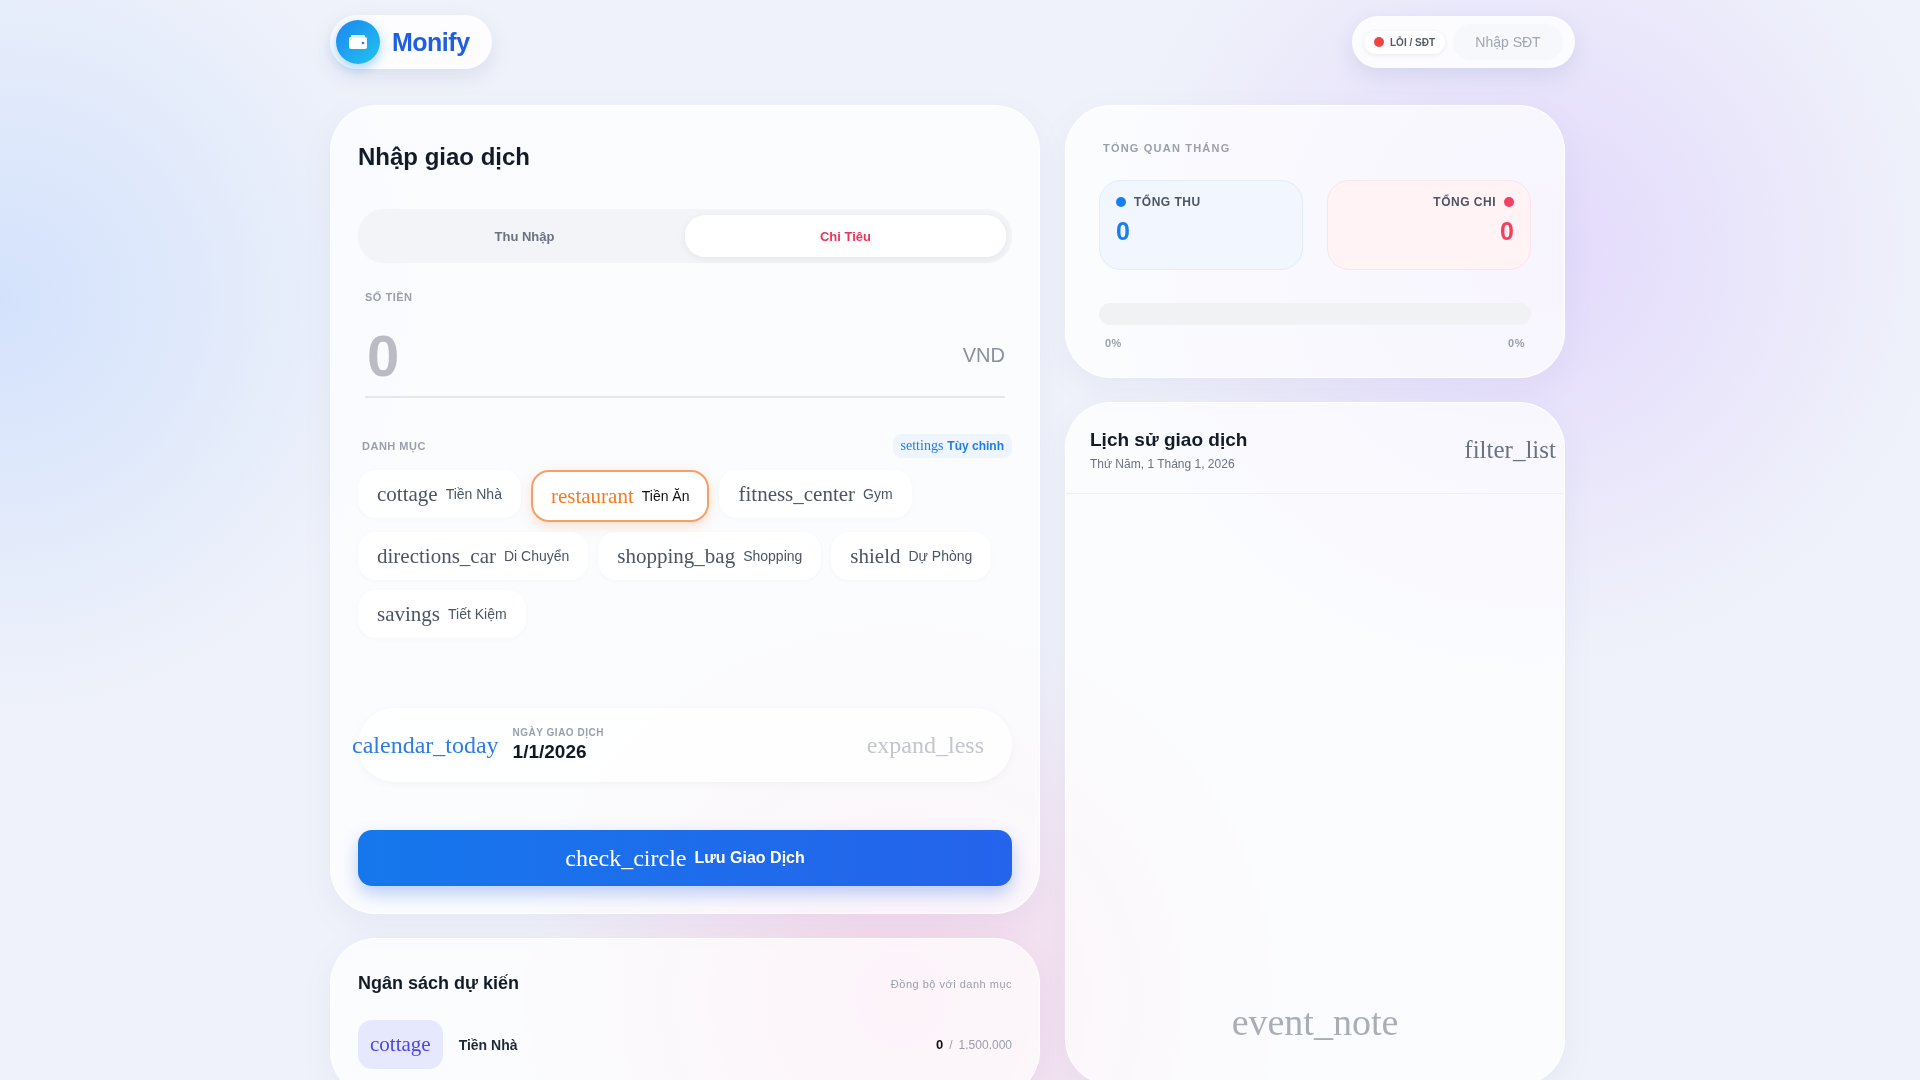  What do you see at coordinates (685, 858) in the screenshot?
I see `save-button: check_circle Lưu Giao Dịch` at bounding box center [685, 858].